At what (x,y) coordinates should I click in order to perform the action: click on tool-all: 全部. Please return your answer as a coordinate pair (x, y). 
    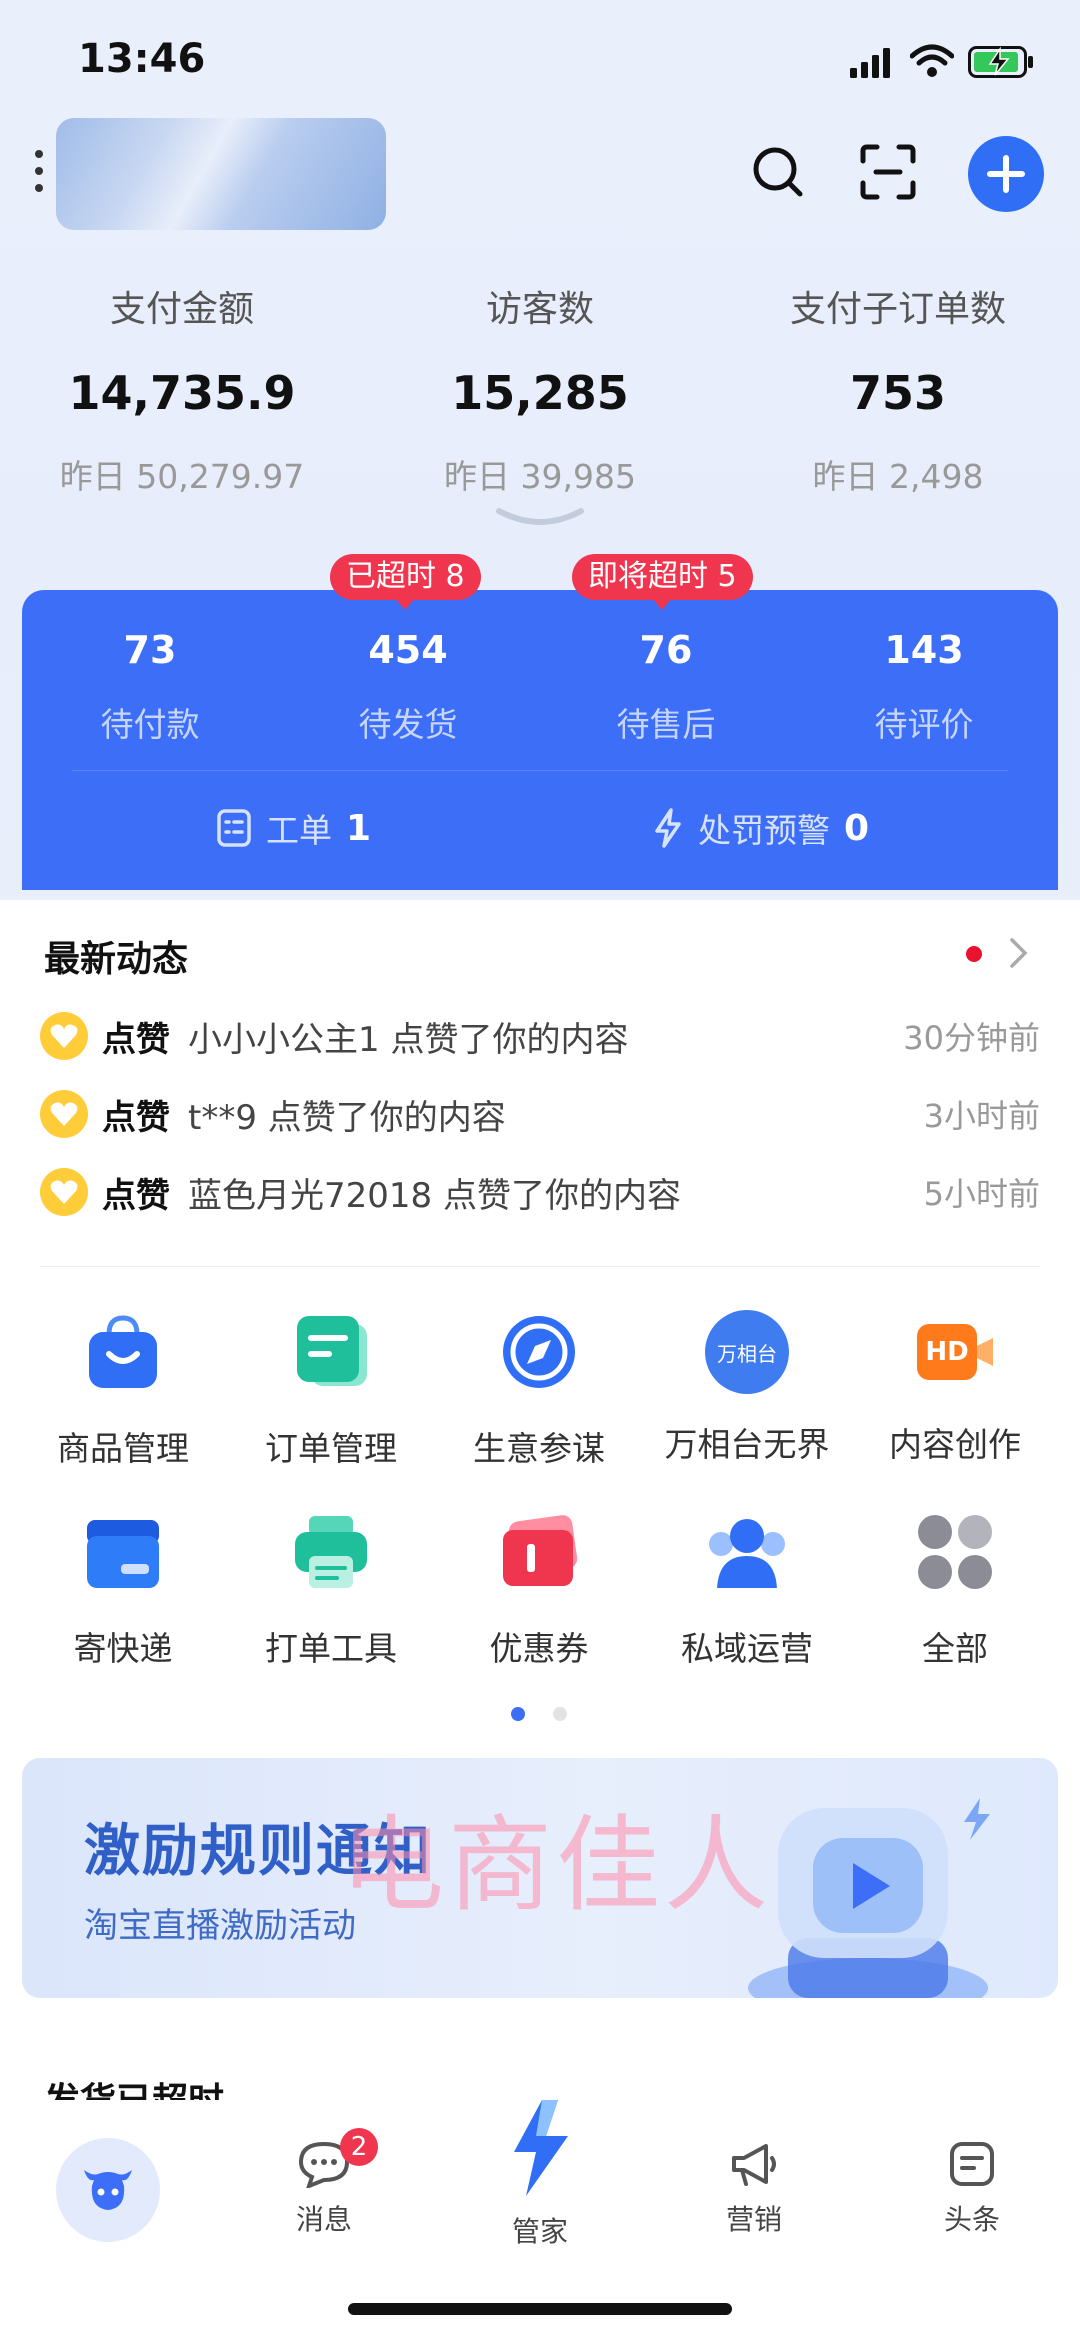
    Looking at the image, I should click on (955, 1590).